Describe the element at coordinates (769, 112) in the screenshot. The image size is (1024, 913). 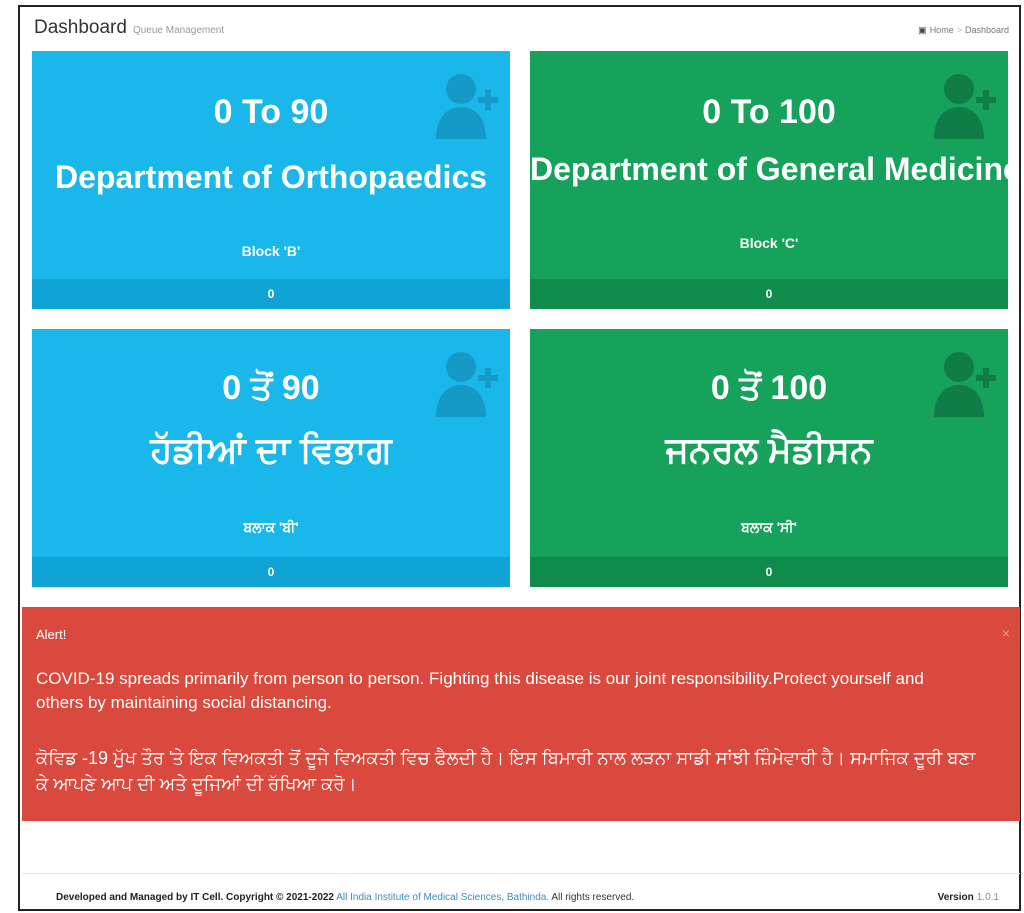
I see `tile-range: 0 To 100` at that location.